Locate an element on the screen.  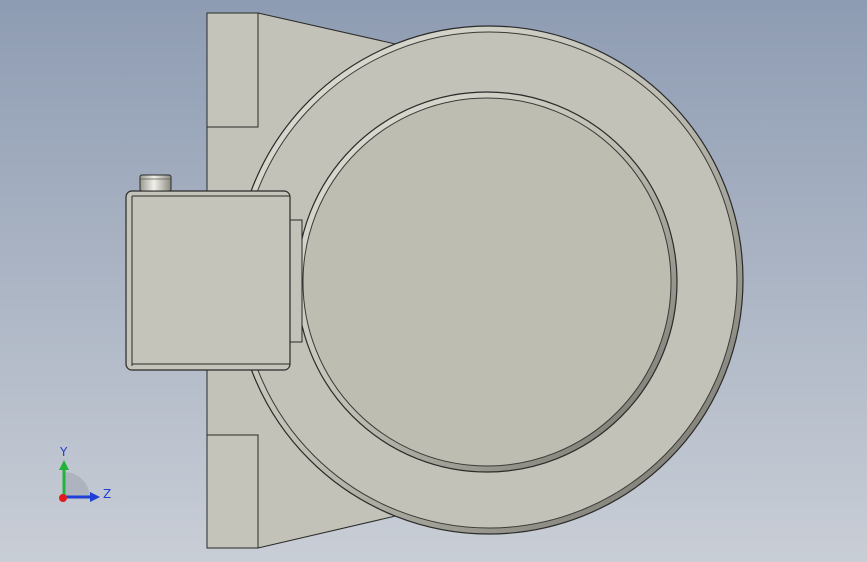
connector-block is located at coordinates (208, 280).